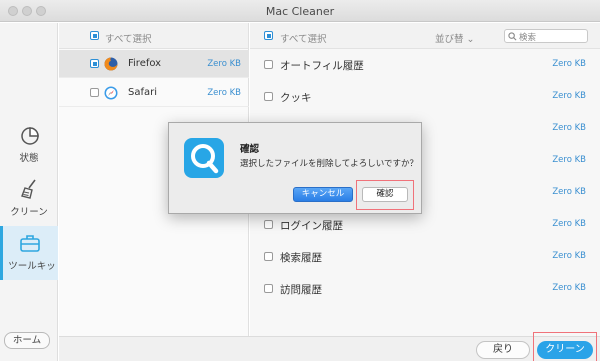  What do you see at coordinates (449, 39) in the screenshot?
I see `sort-label: 並び替` at bounding box center [449, 39].